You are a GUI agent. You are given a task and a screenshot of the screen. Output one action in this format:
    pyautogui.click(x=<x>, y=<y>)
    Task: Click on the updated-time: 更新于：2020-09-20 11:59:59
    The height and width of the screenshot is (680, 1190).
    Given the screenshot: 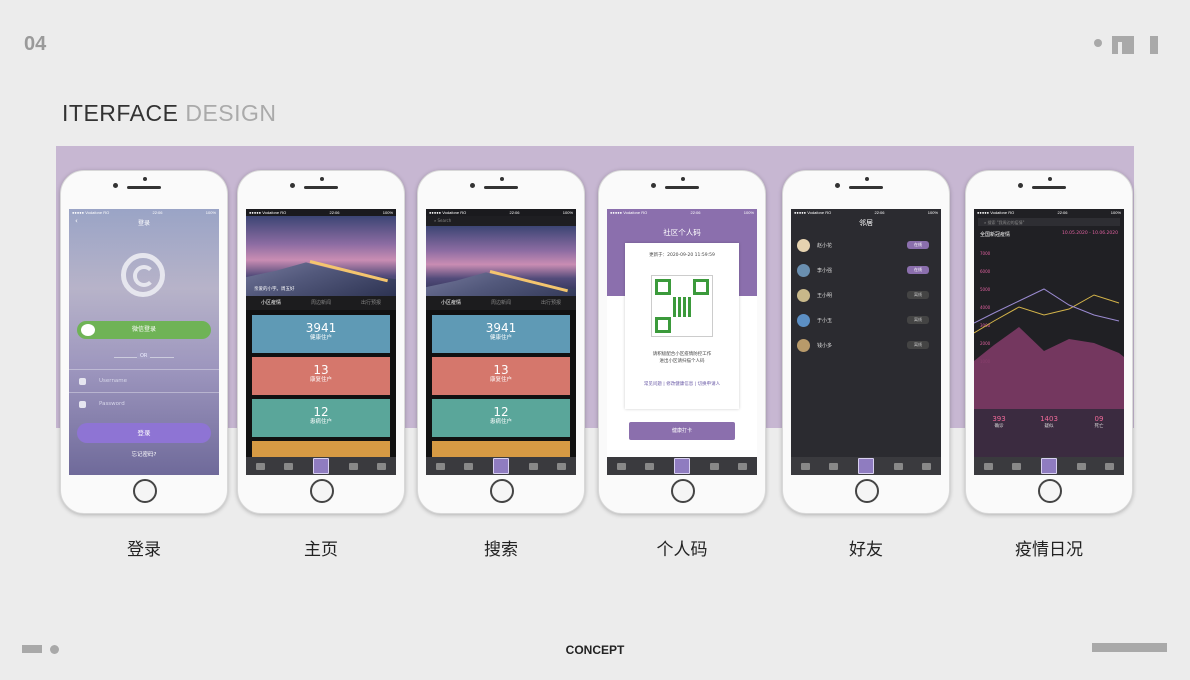 What is the action you would take?
    pyautogui.click(x=682, y=255)
    